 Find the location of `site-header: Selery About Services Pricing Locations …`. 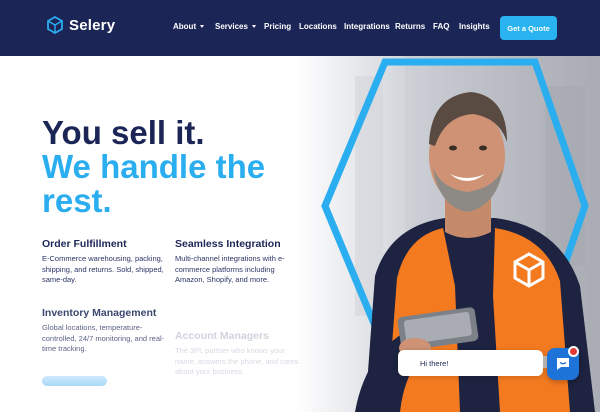

site-header: Selery About Services Pricing Locations … is located at coordinates (300, 28).